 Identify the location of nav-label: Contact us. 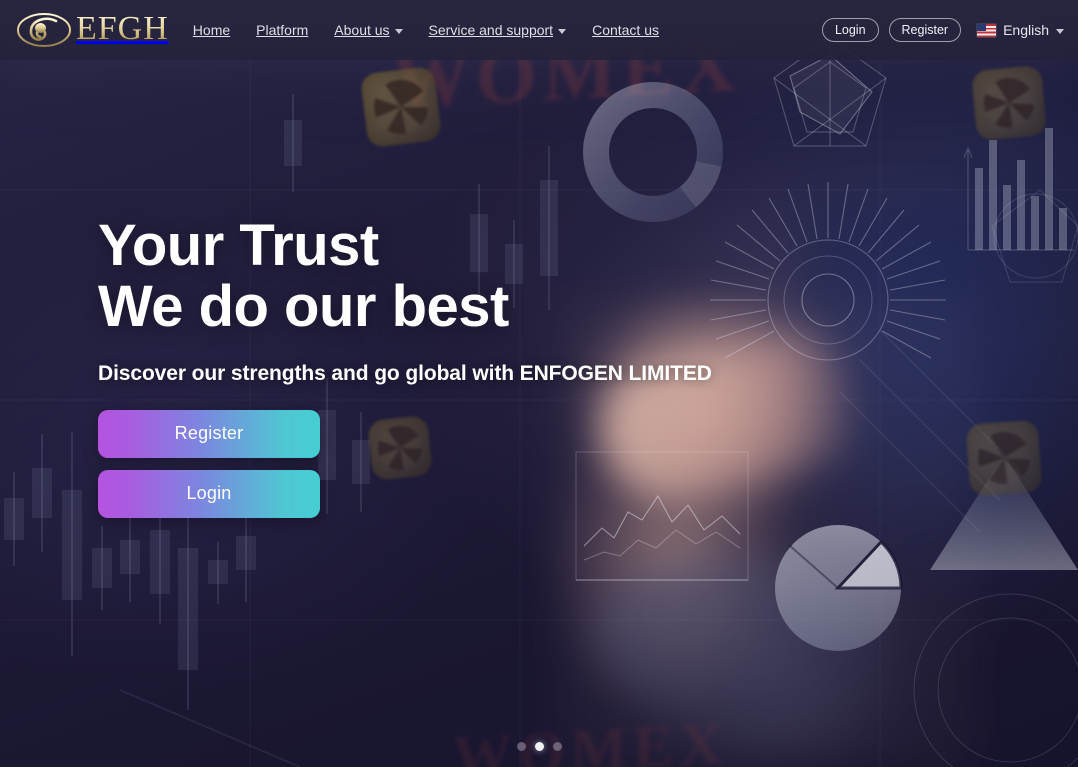
(626, 30).